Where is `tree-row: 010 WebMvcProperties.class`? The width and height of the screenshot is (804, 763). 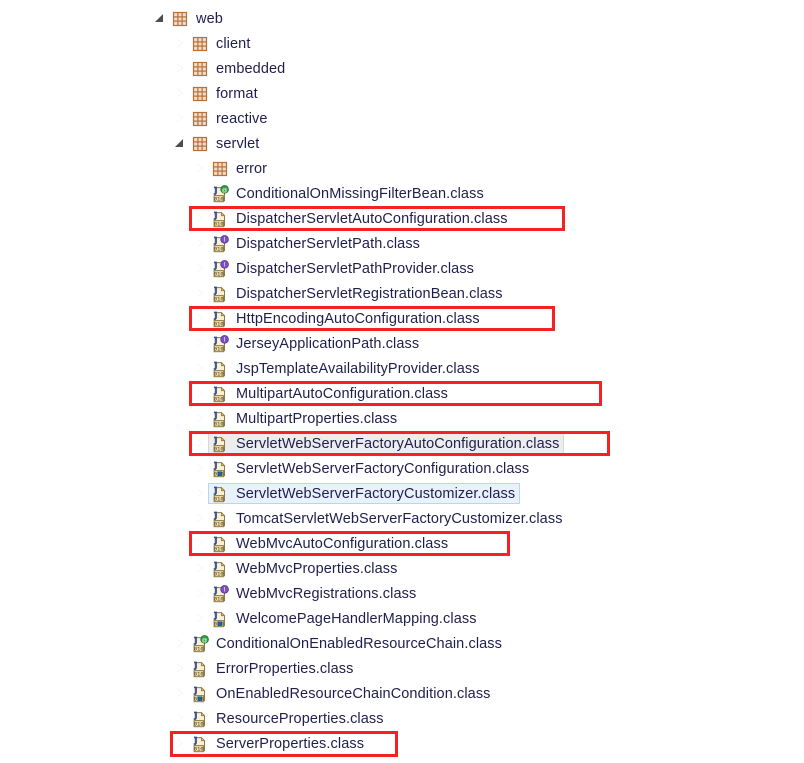
tree-row: 010 WebMvcProperties.class is located at coordinates (402, 568).